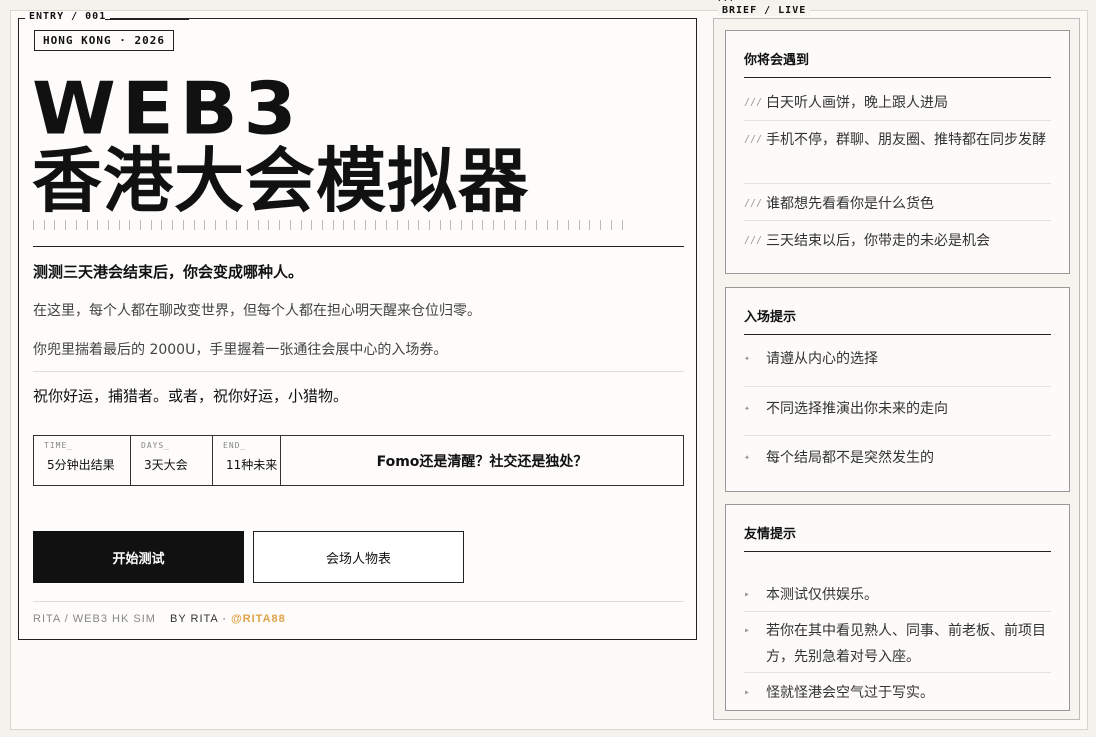  What do you see at coordinates (897, 458) in the screenshot?
I see `list-item: ✦ 每个结局都不是突然发生的` at bounding box center [897, 458].